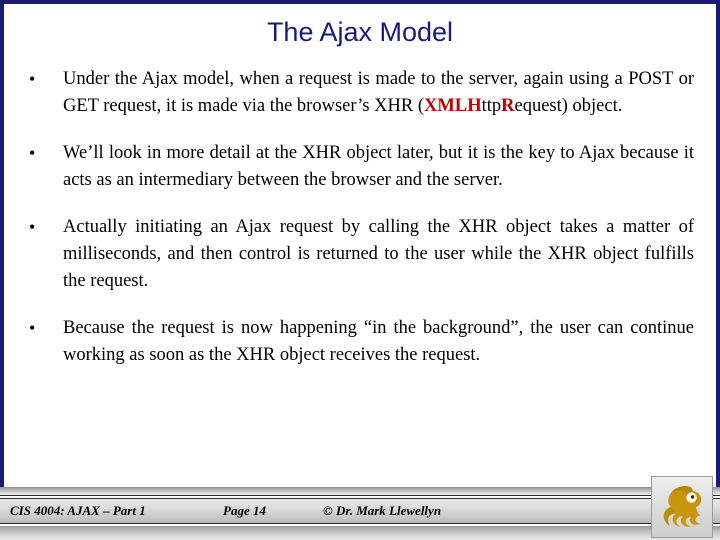  I want to click on footer-bar-bottom, so click(360, 533).